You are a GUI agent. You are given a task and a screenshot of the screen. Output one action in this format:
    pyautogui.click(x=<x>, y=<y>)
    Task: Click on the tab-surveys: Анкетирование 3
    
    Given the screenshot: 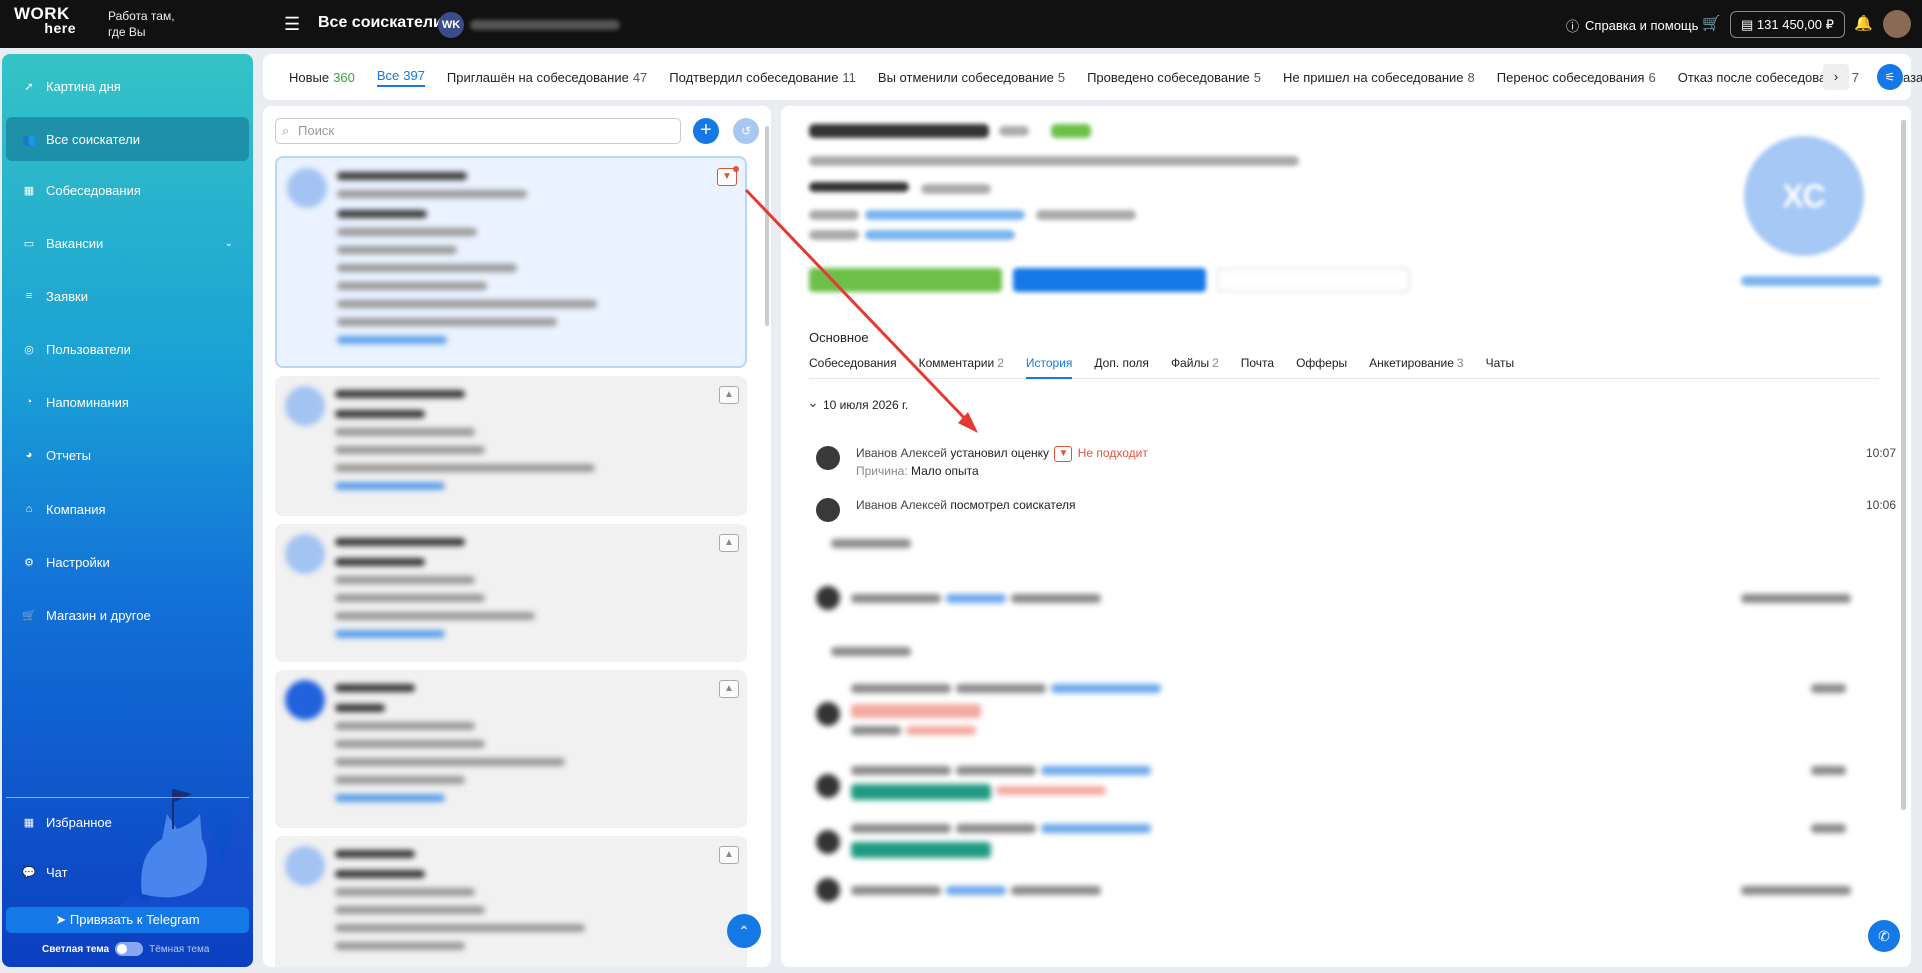 What is the action you would take?
    pyautogui.click(x=1416, y=363)
    